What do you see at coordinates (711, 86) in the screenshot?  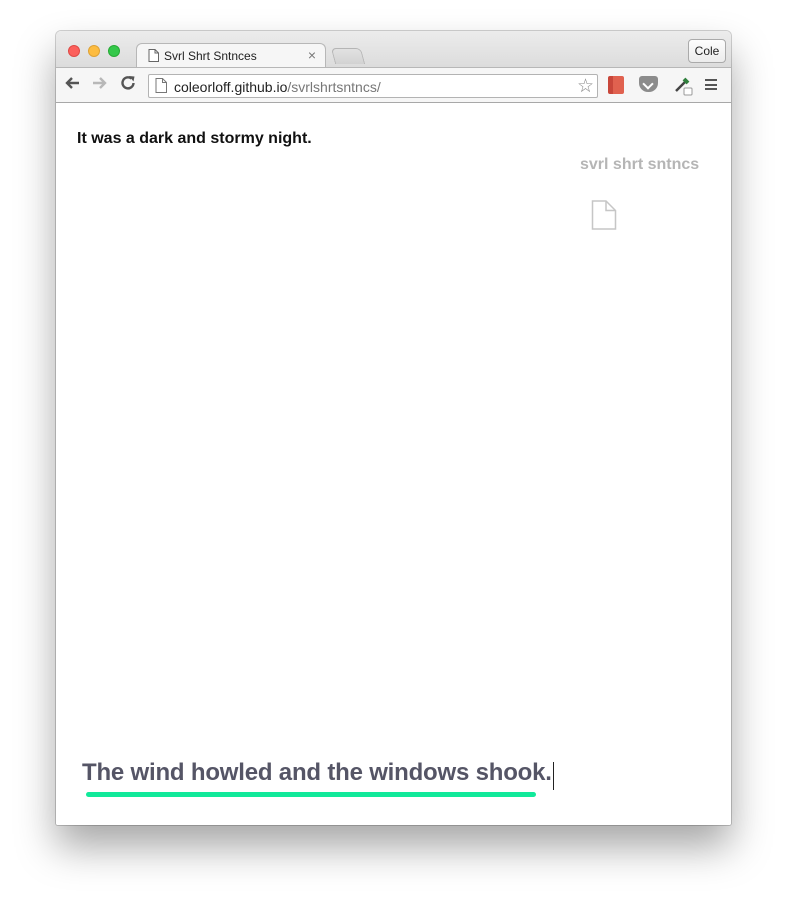 I see `hamburger-menu-icon` at bounding box center [711, 86].